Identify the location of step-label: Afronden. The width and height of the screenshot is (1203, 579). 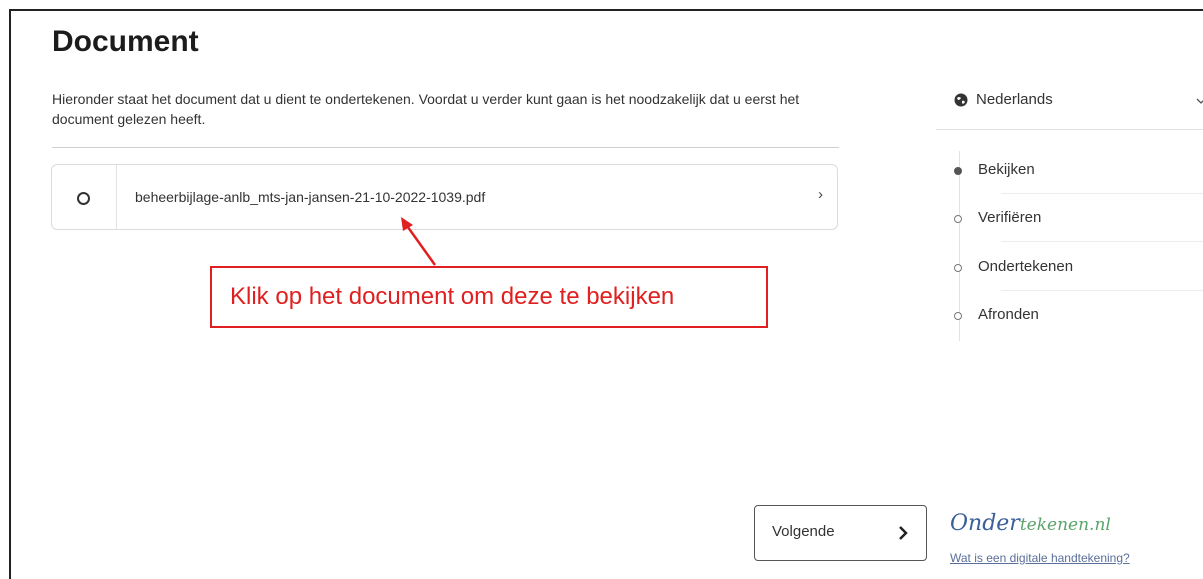
(1008, 314).